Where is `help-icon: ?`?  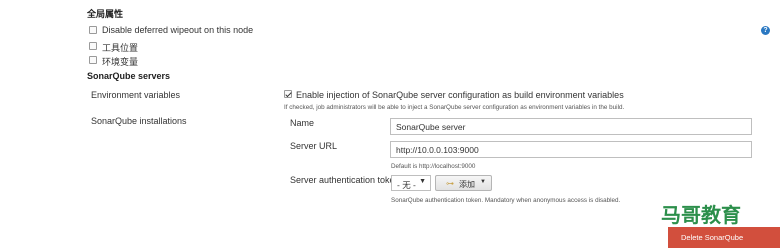 help-icon: ? is located at coordinates (765, 30).